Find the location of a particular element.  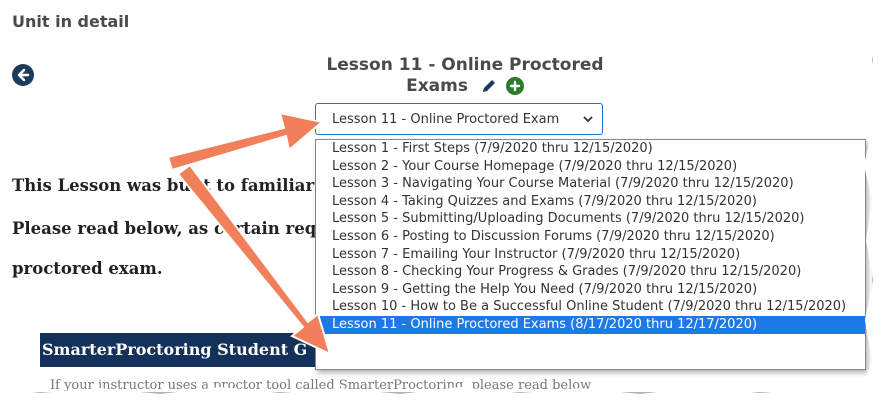

lesson-select-value: Lesson 11 - Online Proctored Exam is located at coordinates (446, 119).